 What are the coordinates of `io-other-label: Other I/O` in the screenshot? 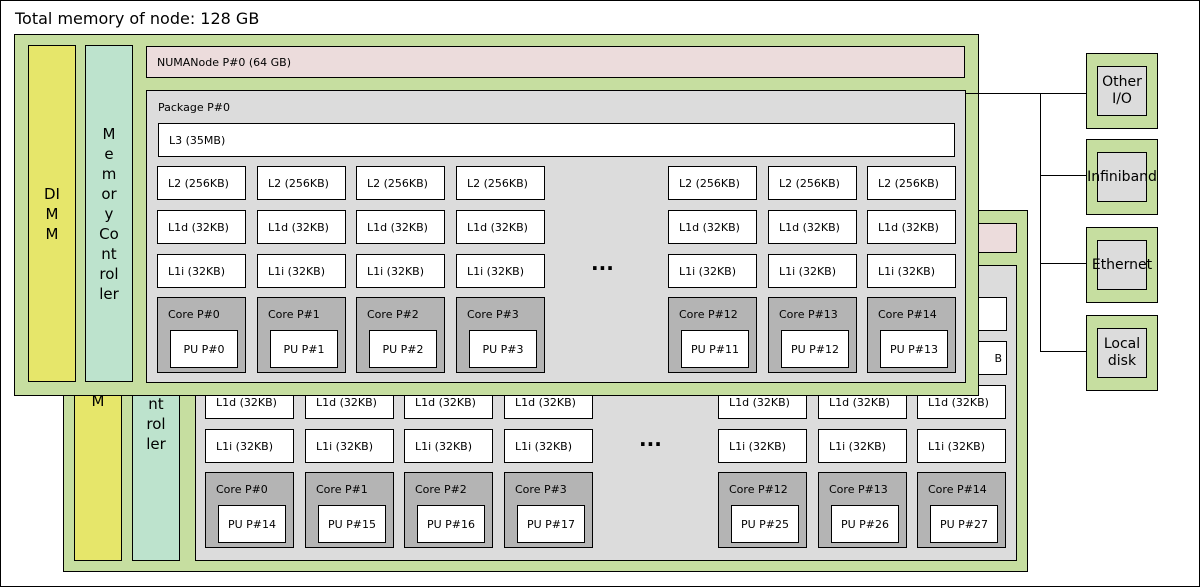 It's located at (1122, 91).